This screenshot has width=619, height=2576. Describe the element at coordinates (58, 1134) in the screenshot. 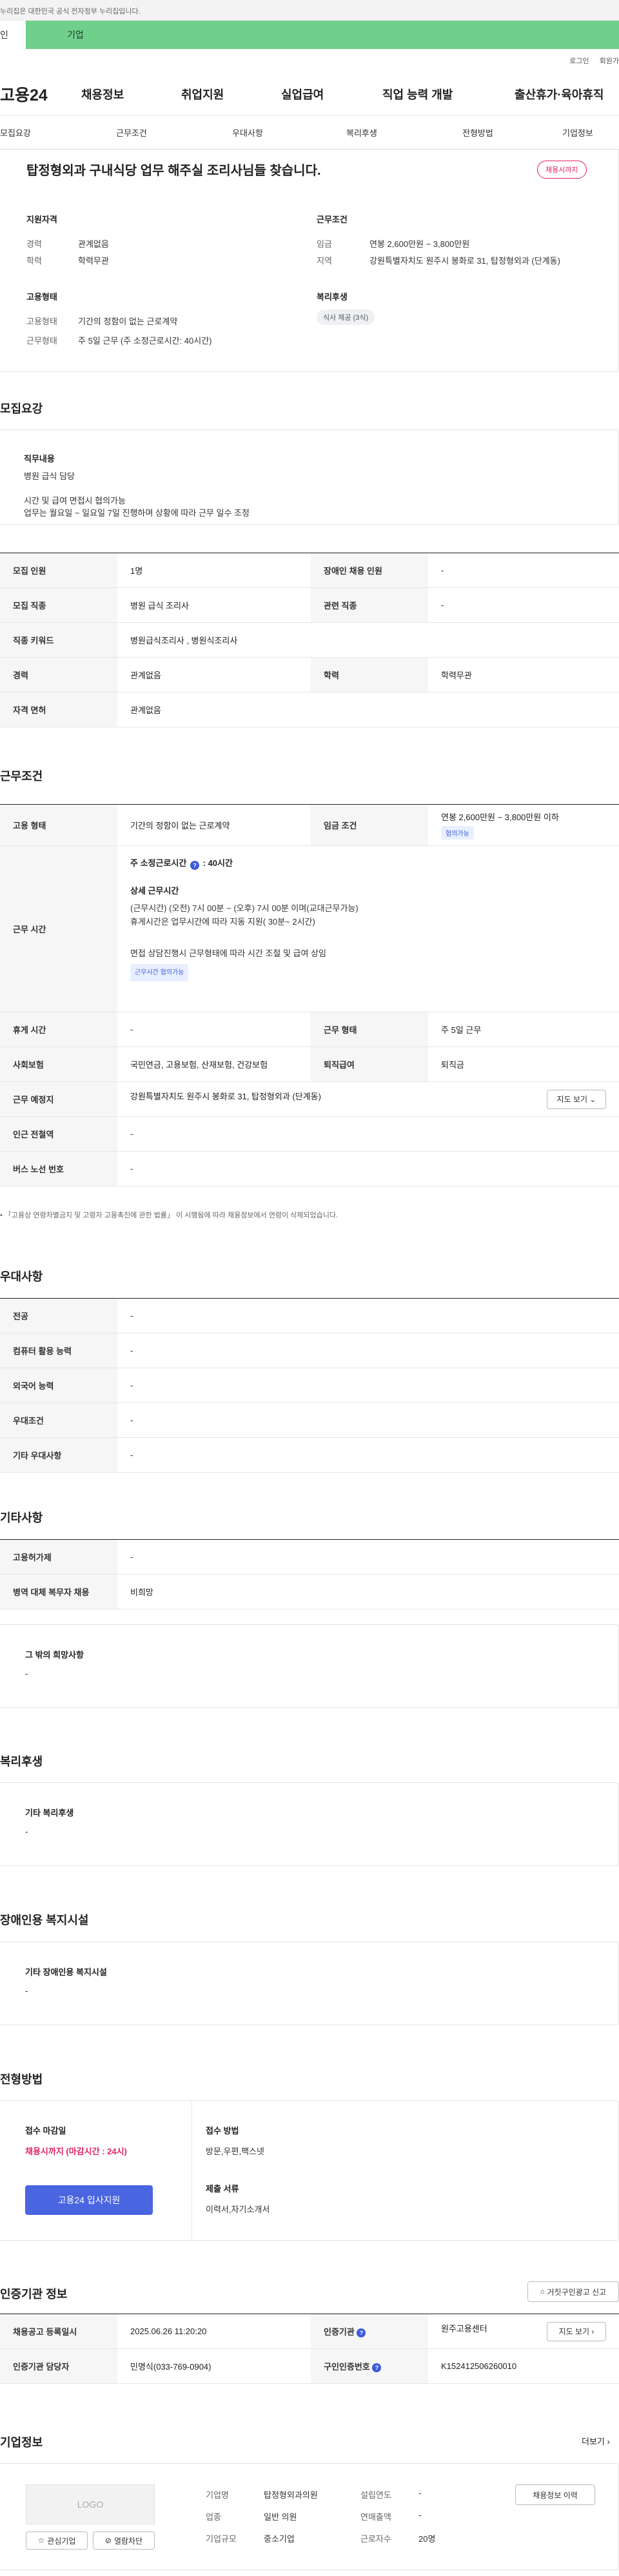

I see `cell-label: 인근 전철역` at that location.